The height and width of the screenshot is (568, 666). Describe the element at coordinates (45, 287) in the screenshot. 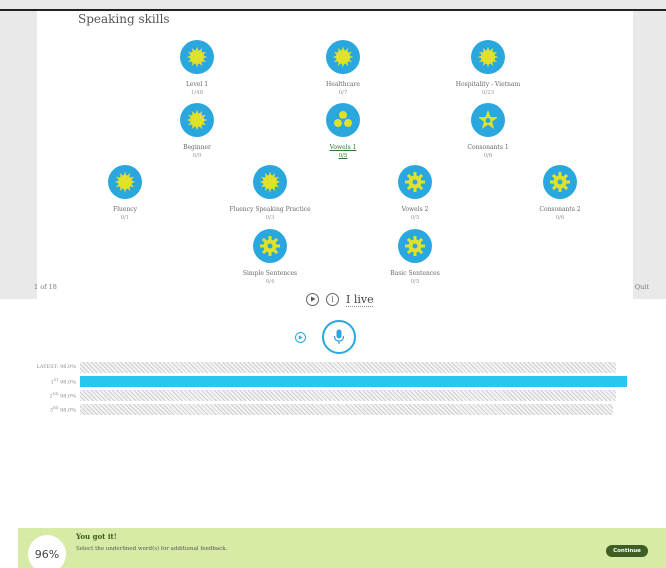

I see `exercise-counter: 1 of 18` at that location.